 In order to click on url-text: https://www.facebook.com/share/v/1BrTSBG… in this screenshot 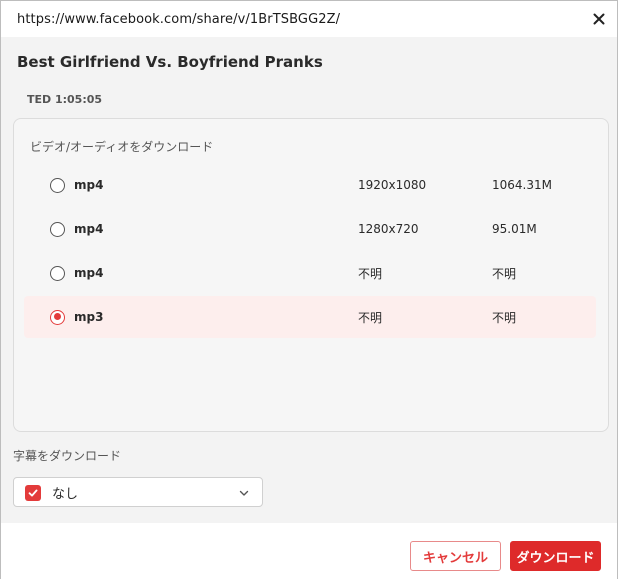, I will do `click(179, 19)`.